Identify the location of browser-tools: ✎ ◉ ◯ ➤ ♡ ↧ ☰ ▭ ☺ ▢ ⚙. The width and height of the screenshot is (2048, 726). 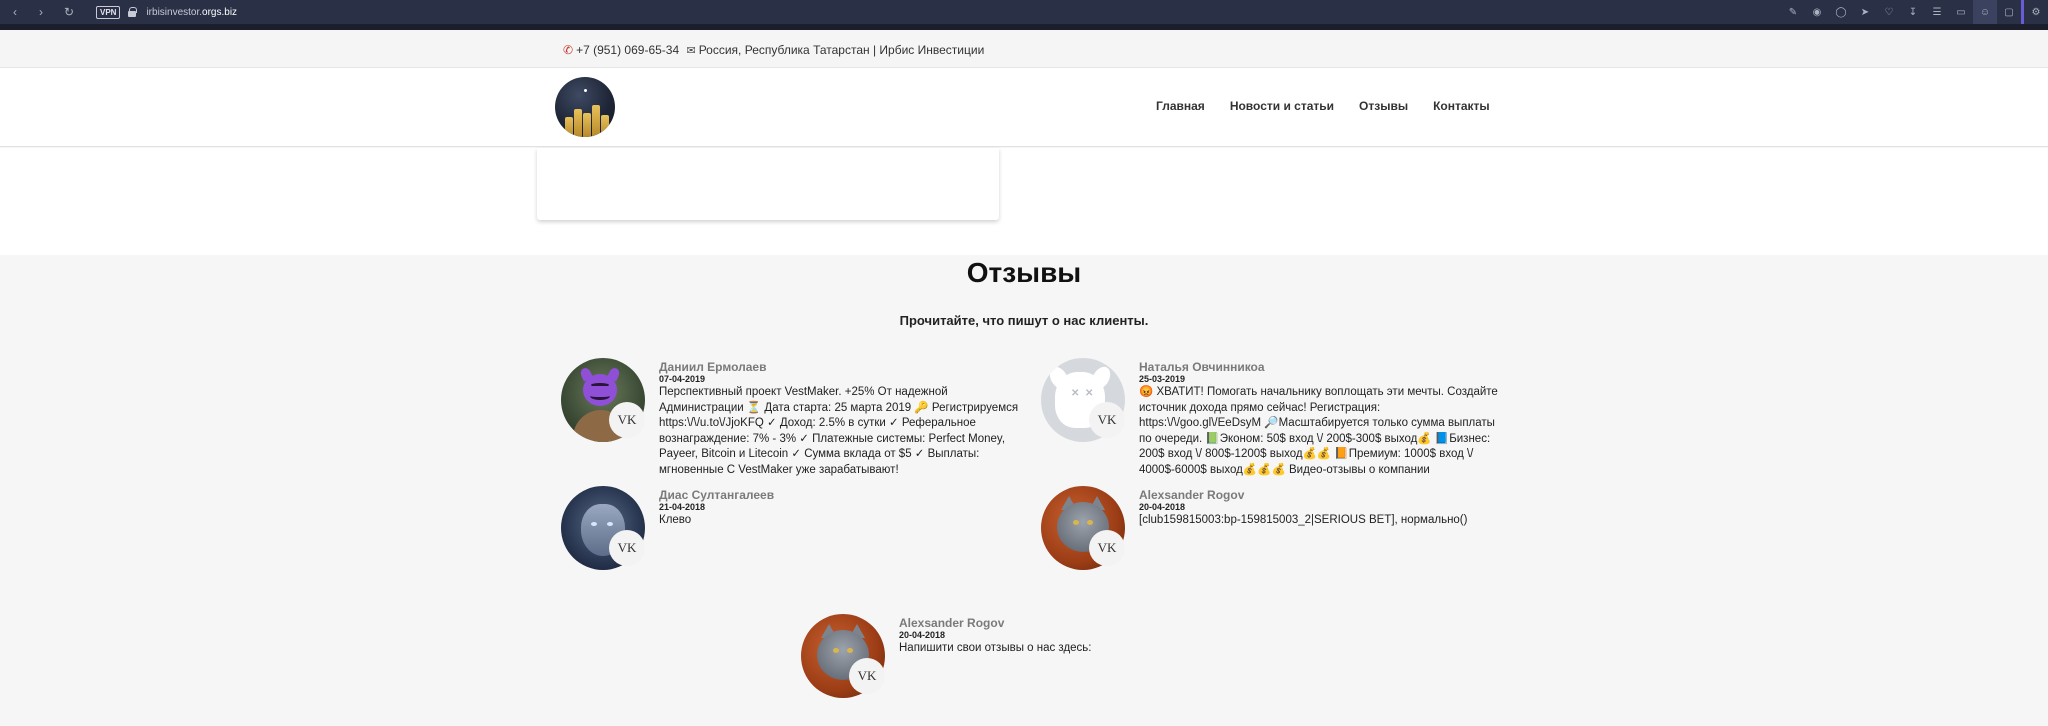
(1914, 12).